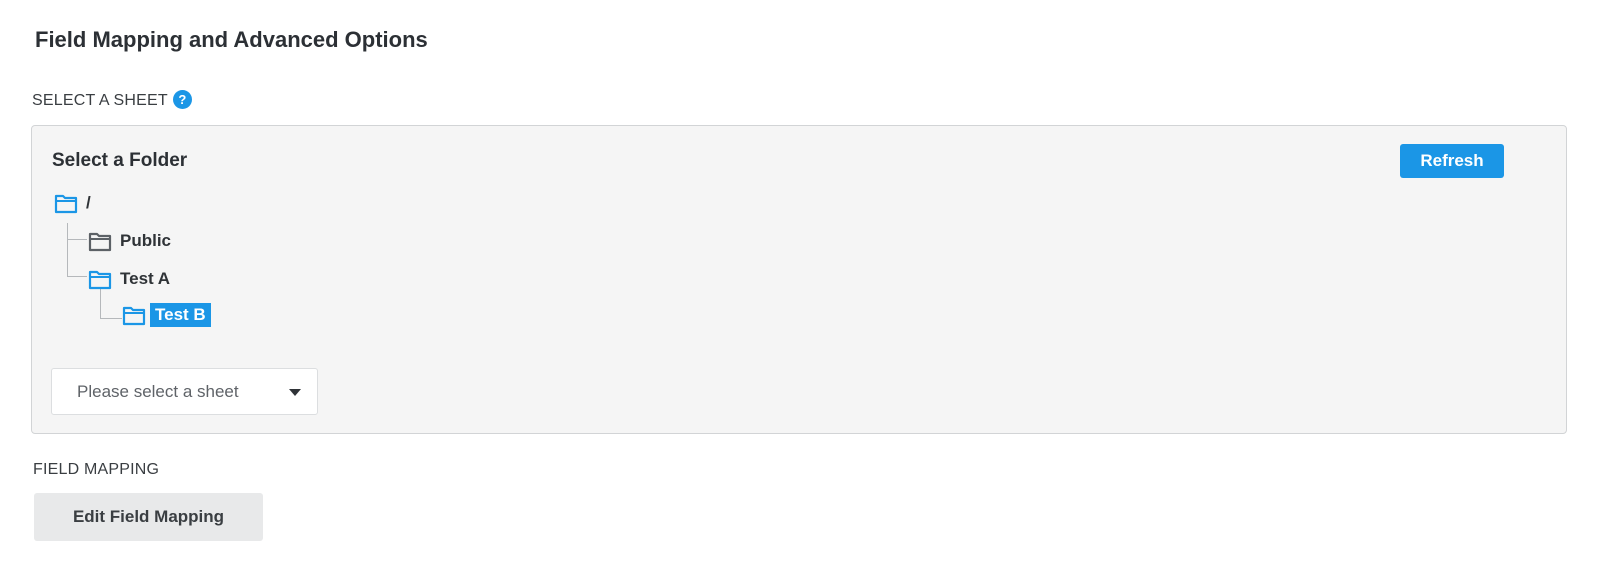  I want to click on edit-field-mapping-button: Edit Field Mapping, so click(148, 517).